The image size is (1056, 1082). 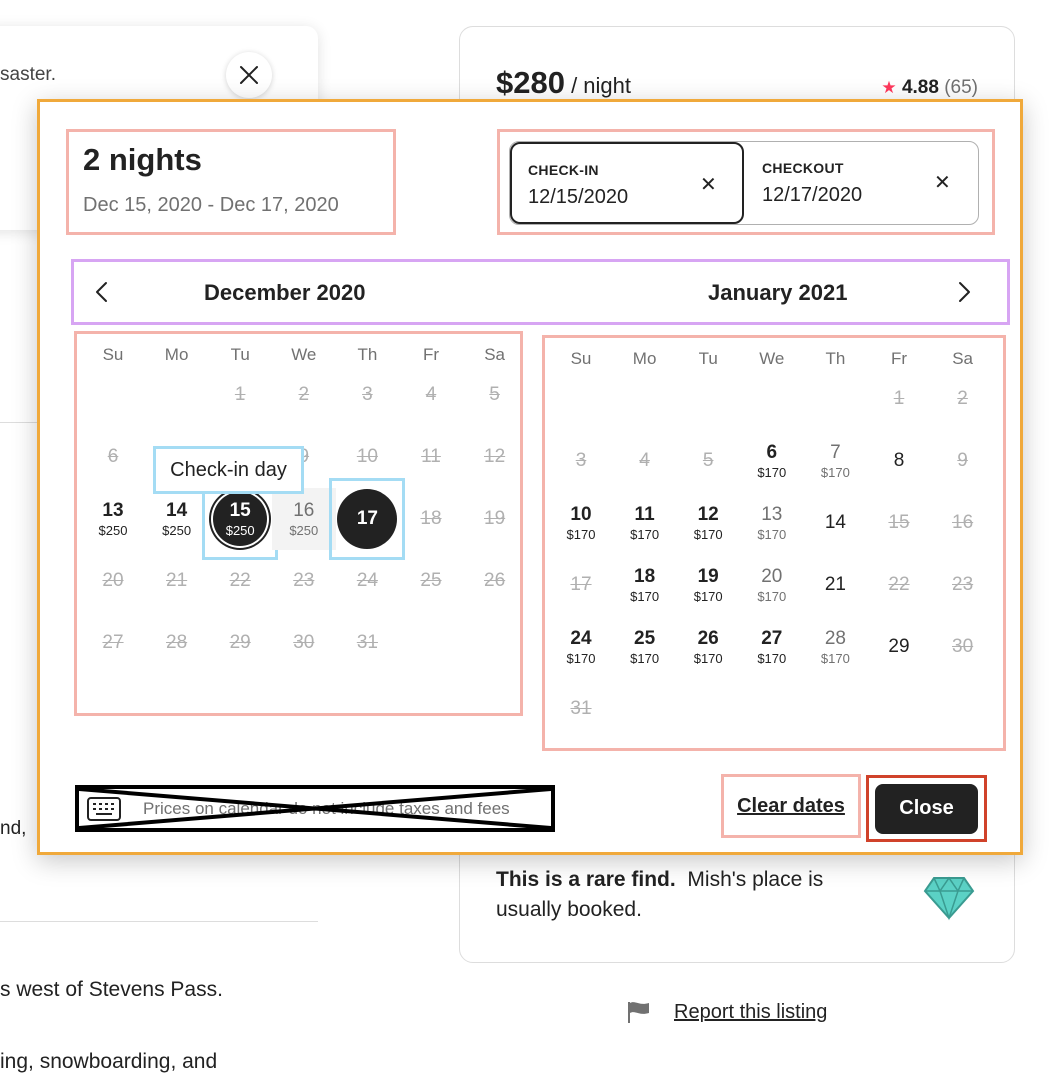 I want to click on clear-dates-link: Clear dates, so click(x=791, y=806).